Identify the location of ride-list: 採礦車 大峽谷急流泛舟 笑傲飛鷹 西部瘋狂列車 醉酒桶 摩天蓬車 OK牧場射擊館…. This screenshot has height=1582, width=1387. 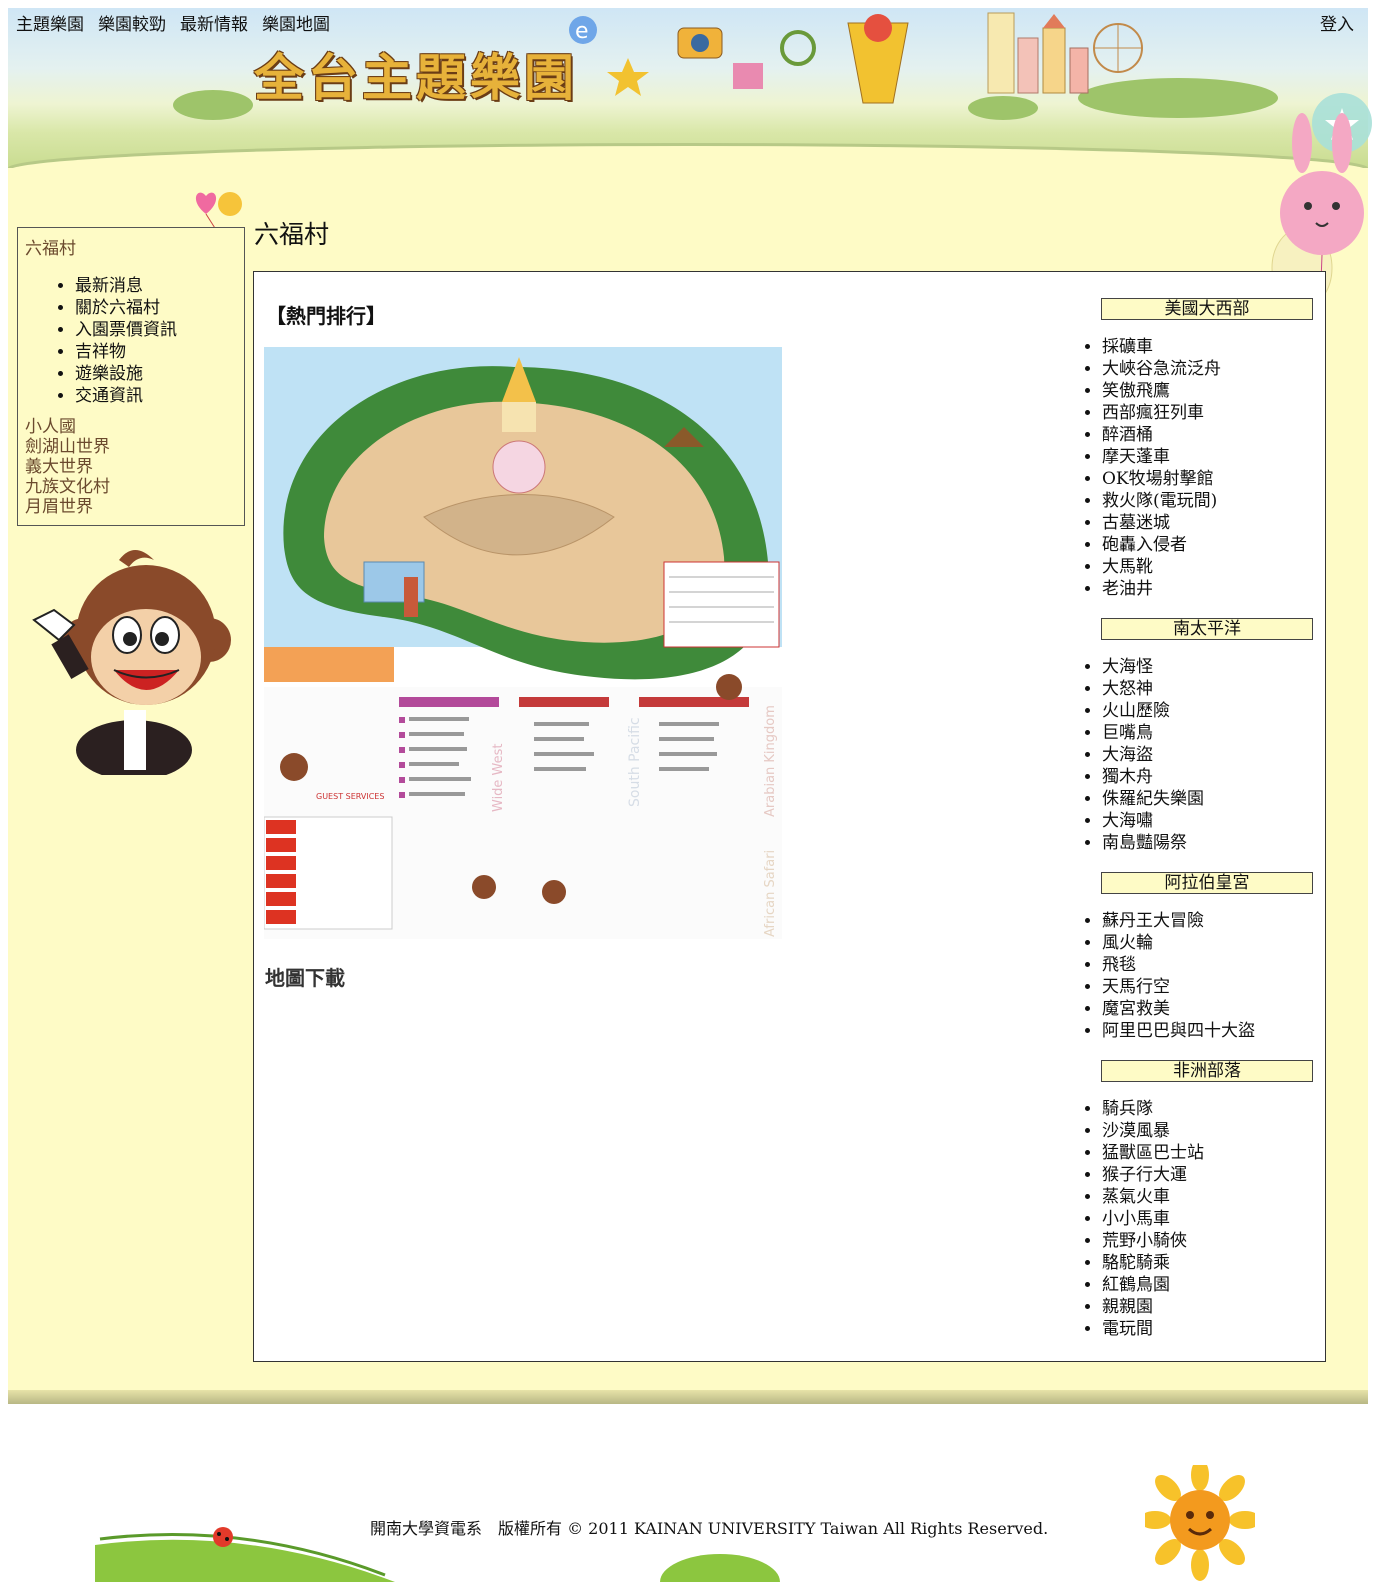
(1199, 468).